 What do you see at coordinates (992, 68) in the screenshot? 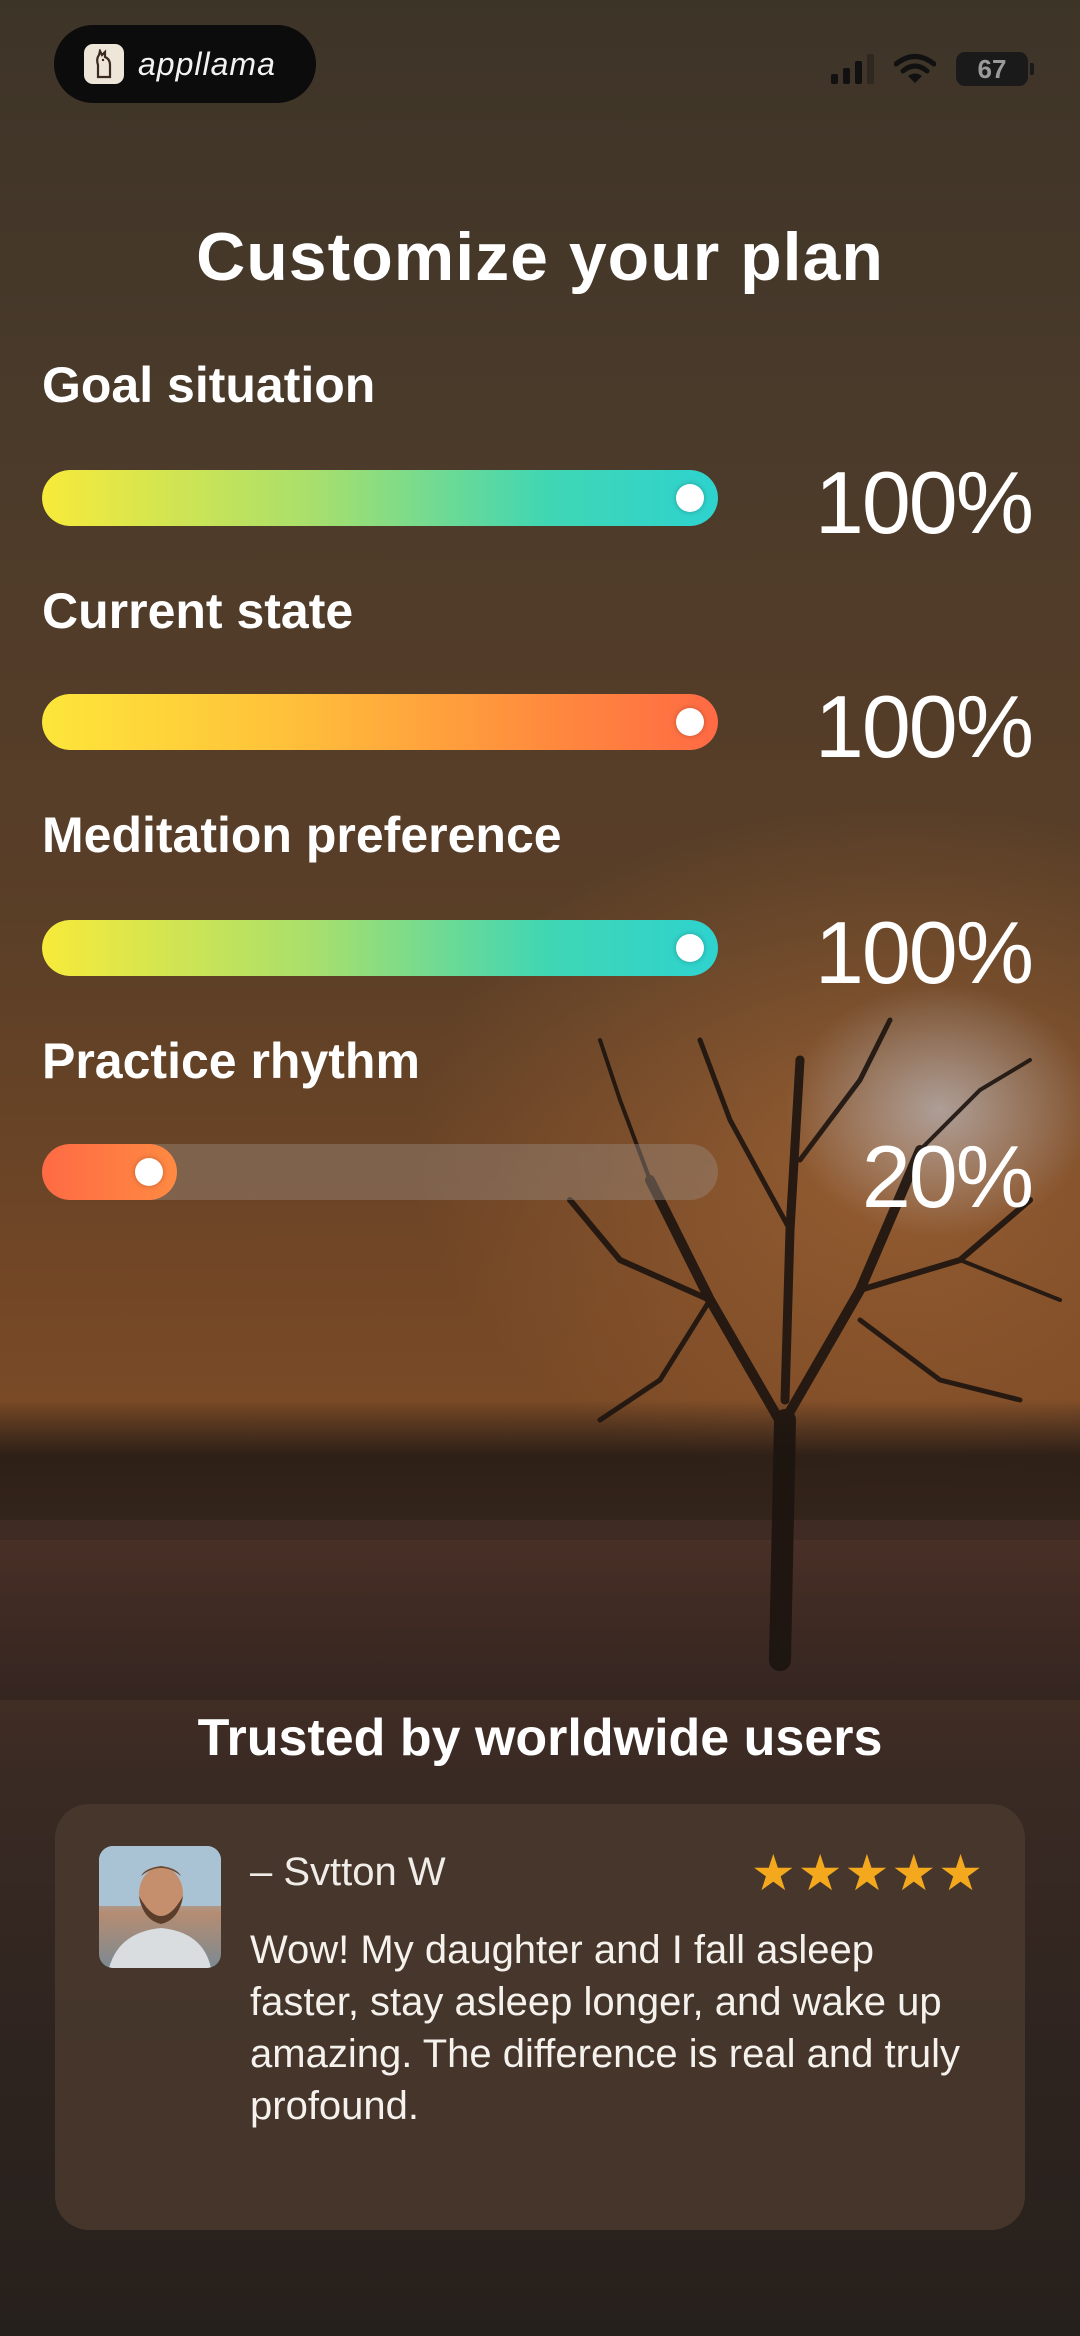
I see `battery-level: 67` at bounding box center [992, 68].